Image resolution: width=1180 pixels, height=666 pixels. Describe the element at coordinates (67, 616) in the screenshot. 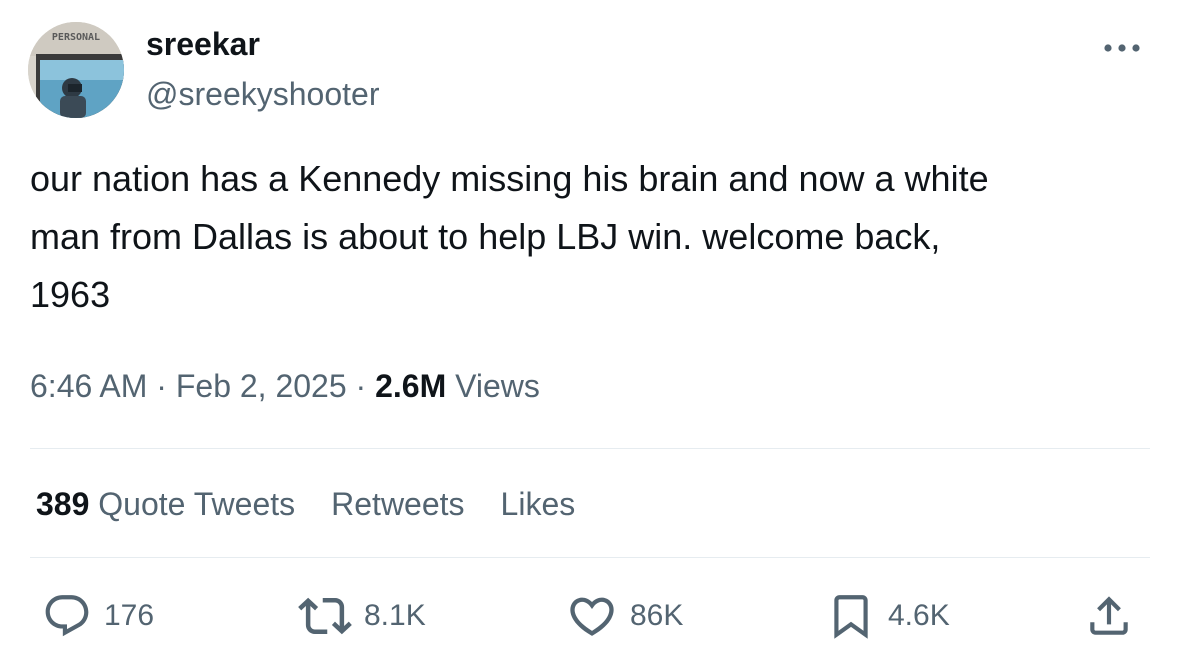

I see `reply-icon` at that location.